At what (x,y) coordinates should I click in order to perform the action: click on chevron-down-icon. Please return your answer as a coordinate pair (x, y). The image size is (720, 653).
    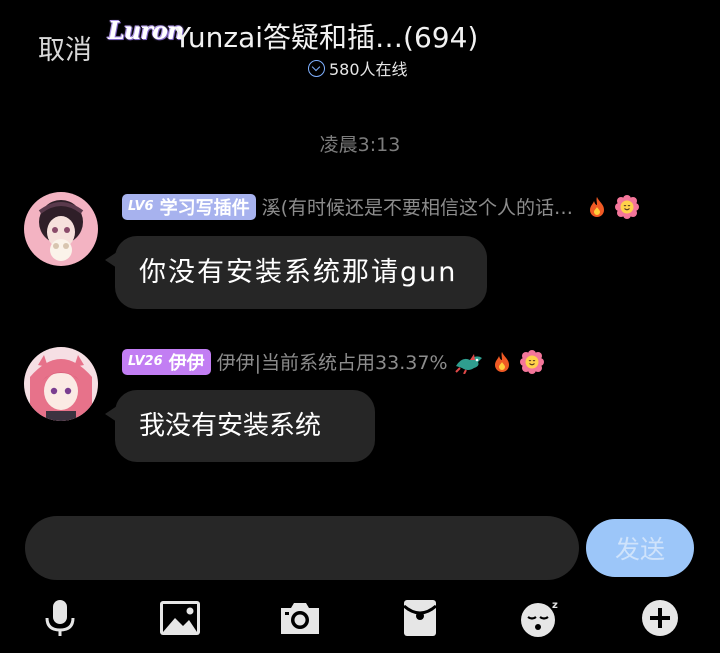
    Looking at the image, I should click on (316, 68).